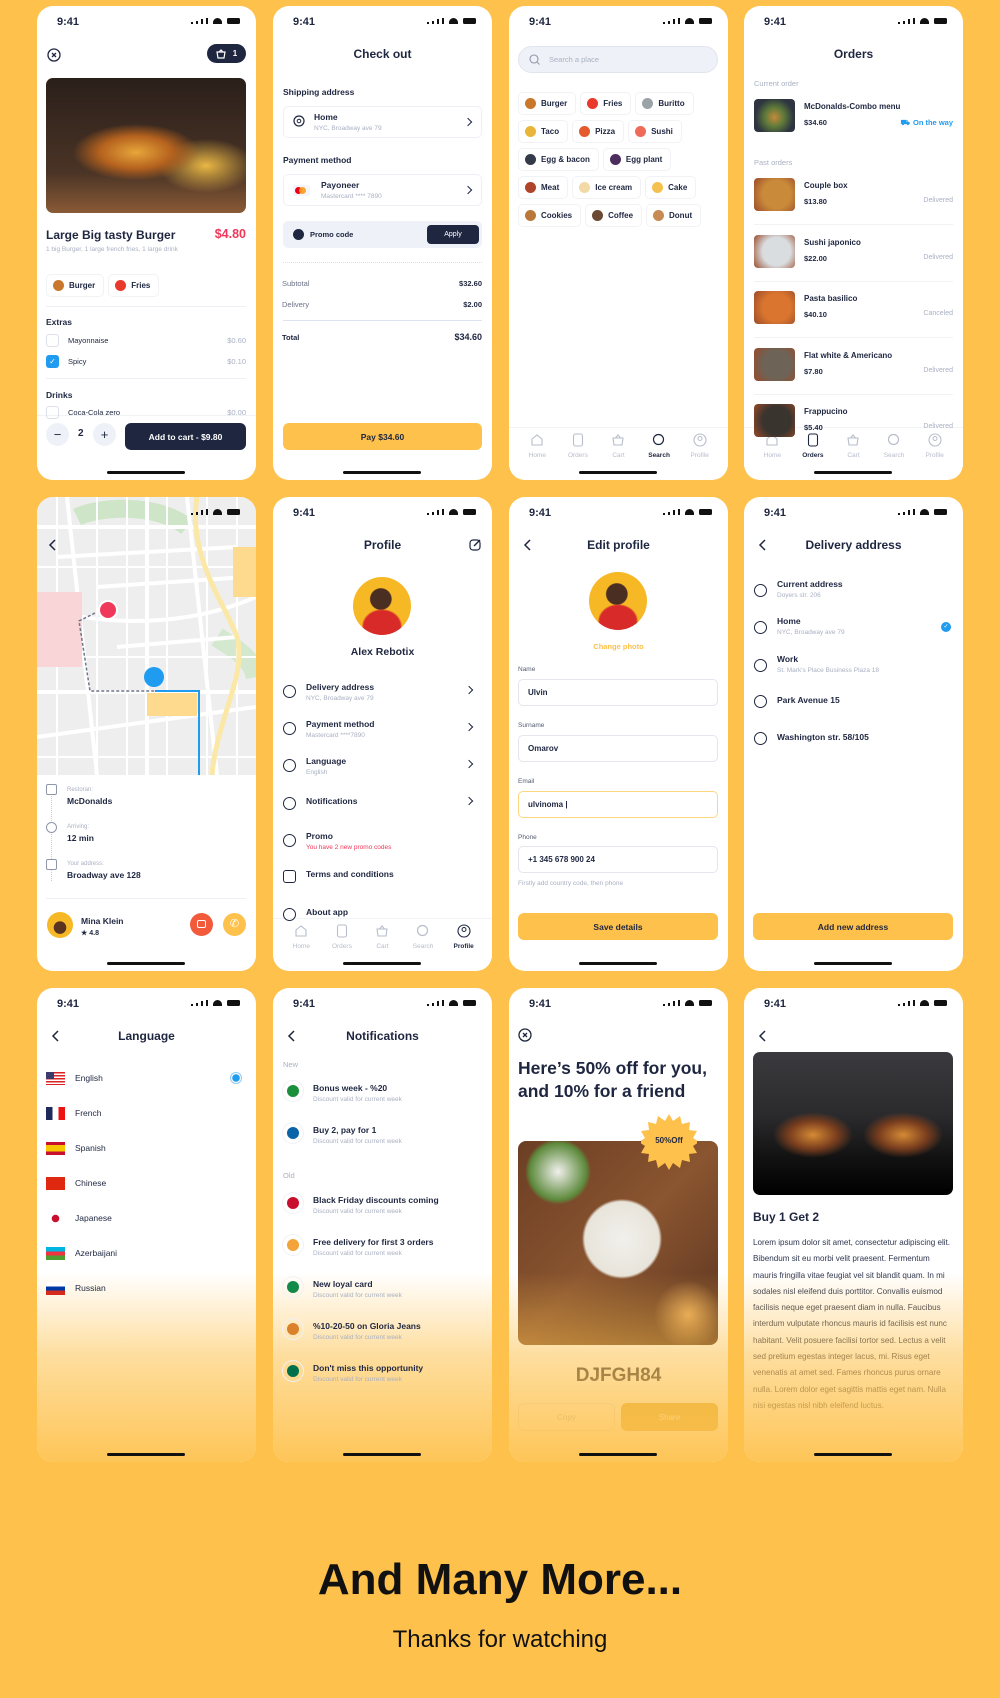  Describe the element at coordinates (146, 412) in the screenshot. I see `option-row: Coca-Cola zero $0.00` at that location.